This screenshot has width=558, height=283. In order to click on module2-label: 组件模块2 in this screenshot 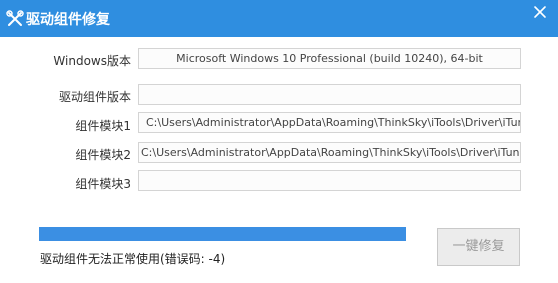, I will do `click(103, 155)`.